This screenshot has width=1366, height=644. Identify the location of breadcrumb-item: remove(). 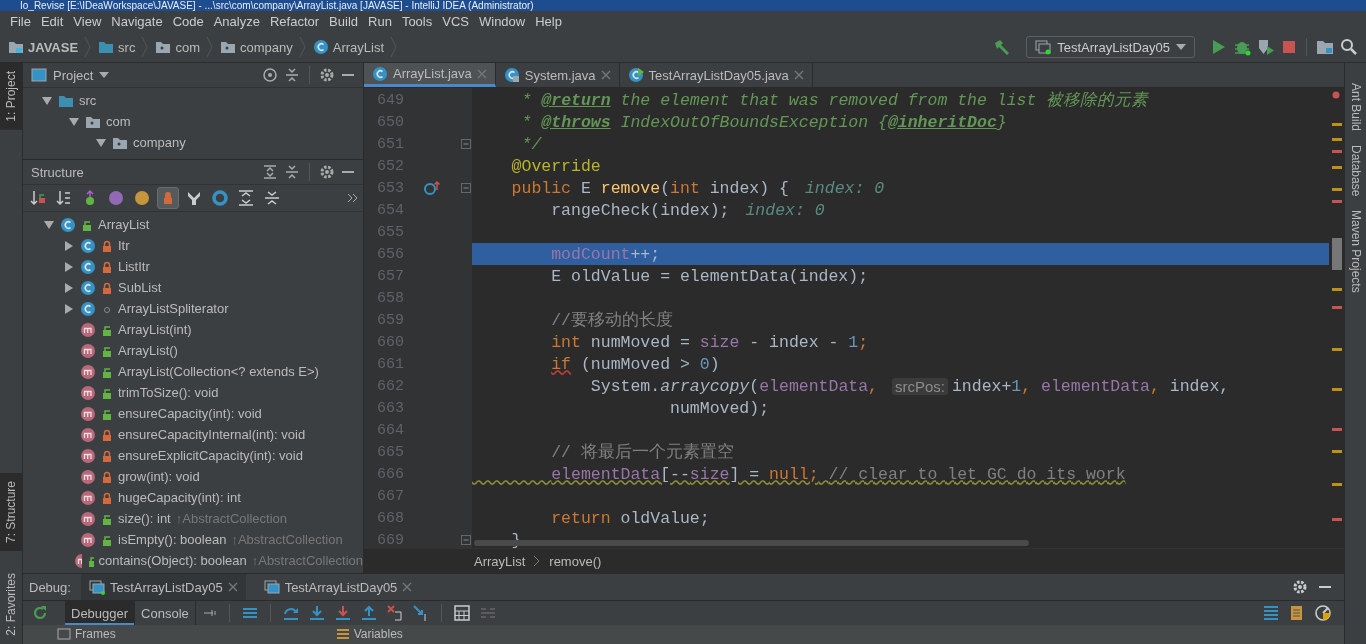
(575, 561).